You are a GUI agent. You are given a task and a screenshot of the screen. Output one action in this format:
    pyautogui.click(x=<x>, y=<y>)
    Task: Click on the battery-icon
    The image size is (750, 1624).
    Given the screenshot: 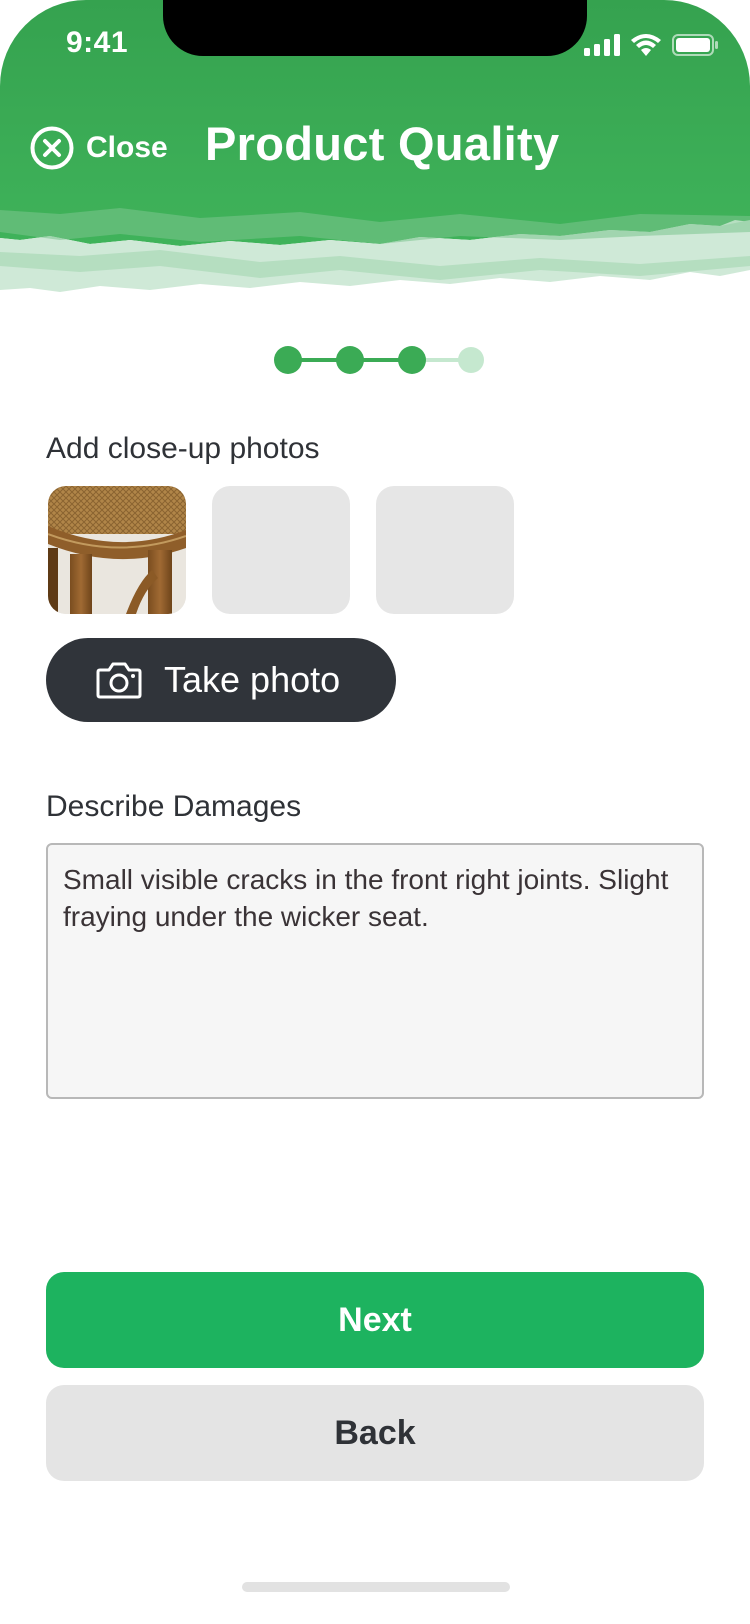 What is the action you would take?
    pyautogui.click(x=695, y=45)
    